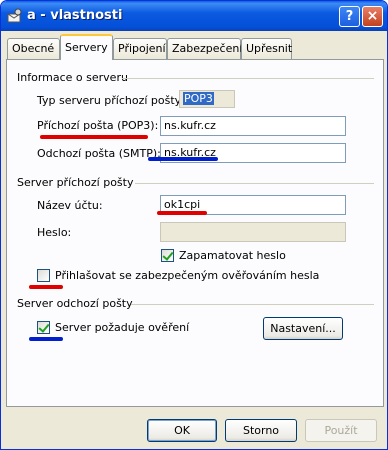 Image resolution: width=388 pixels, height=450 pixels. What do you see at coordinates (75, 182) in the screenshot?
I see `incoming-server-heading: Server příchozí pošty` at bounding box center [75, 182].